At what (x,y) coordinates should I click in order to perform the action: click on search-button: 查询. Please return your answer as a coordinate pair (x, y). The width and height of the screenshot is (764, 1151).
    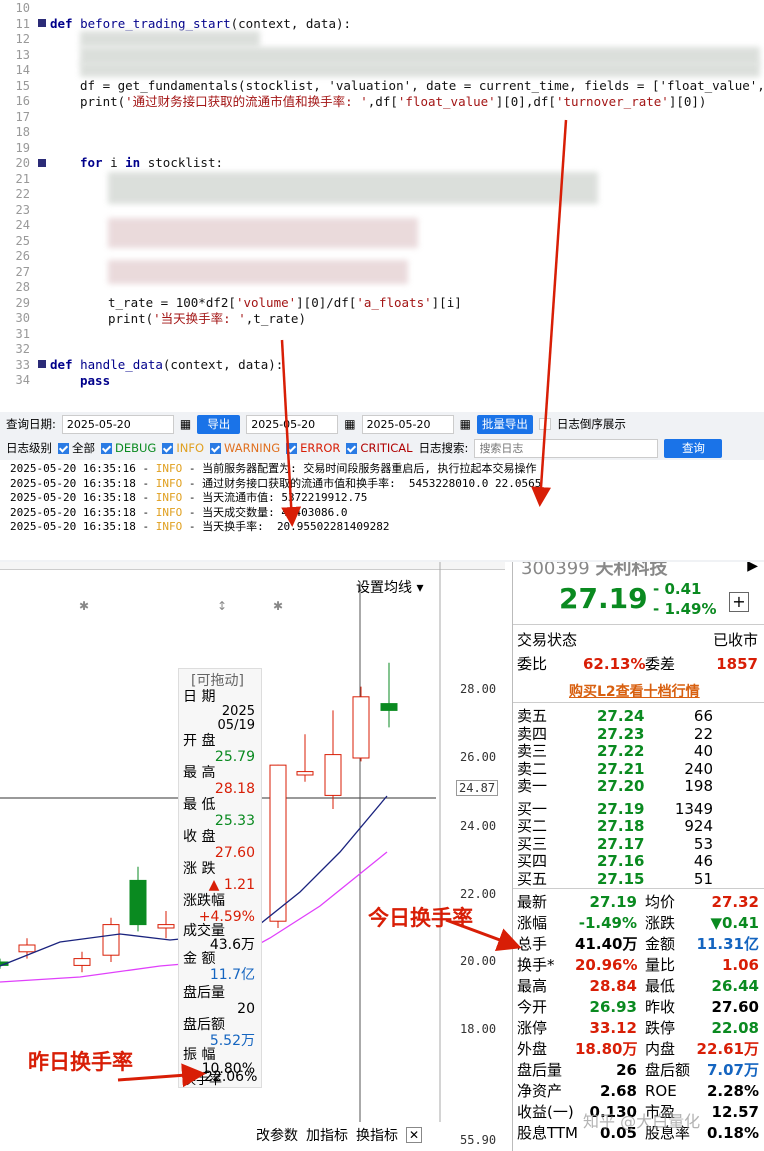
    Looking at the image, I should click on (693, 448).